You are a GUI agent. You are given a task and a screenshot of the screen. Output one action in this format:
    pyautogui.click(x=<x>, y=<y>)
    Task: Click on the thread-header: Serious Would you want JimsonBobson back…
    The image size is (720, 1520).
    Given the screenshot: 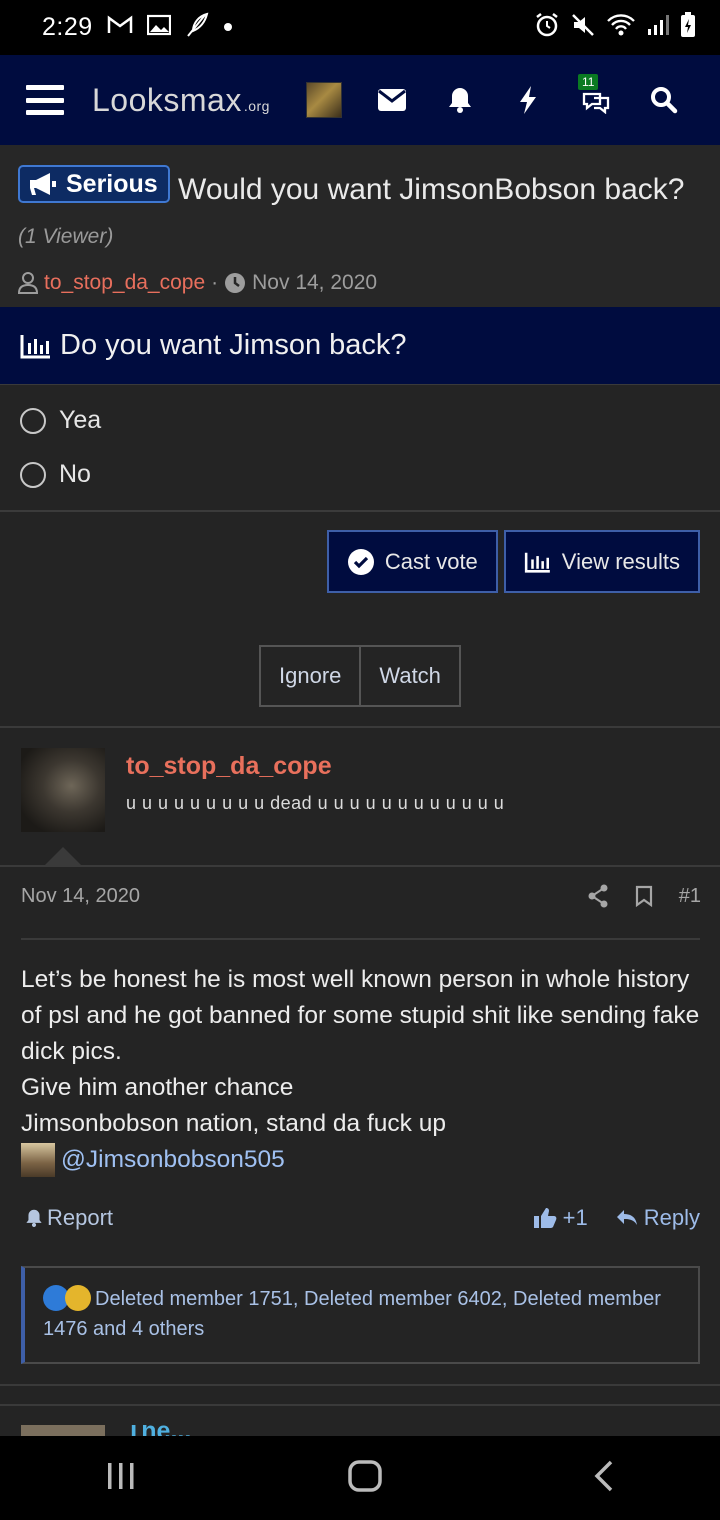 What is the action you would take?
    pyautogui.click(x=360, y=226)
    